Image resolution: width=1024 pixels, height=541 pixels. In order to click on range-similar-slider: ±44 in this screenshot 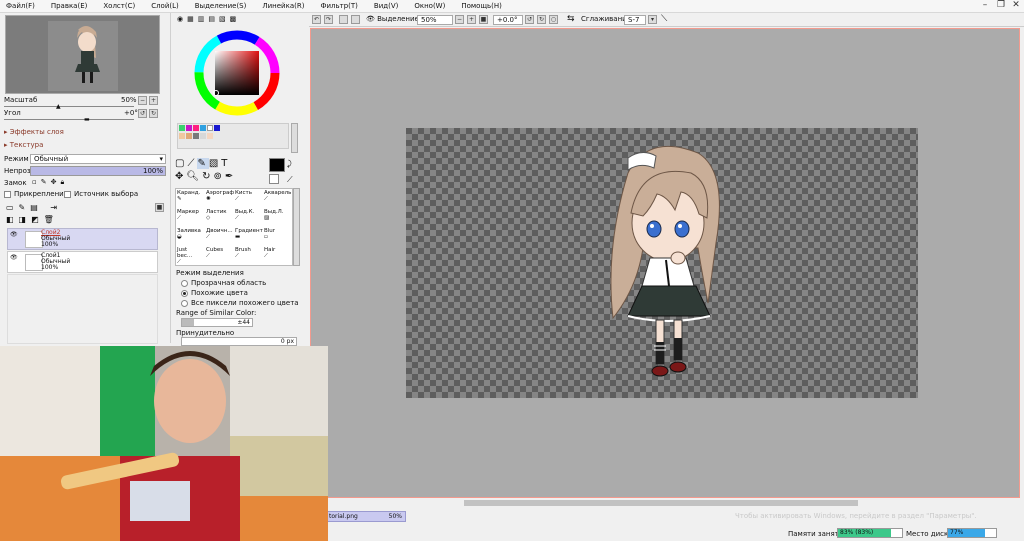, I will do `click(217, 322)`.